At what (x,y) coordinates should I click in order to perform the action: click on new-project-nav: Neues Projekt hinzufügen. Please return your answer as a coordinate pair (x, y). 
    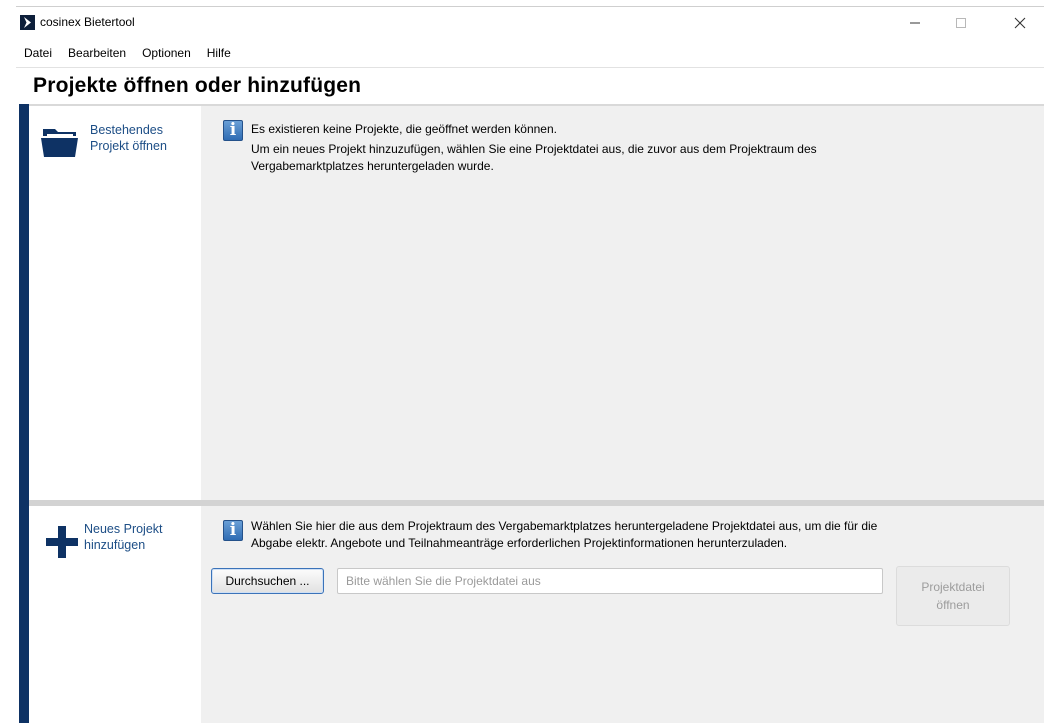
    Looking at the image, I should click on (115, 614).